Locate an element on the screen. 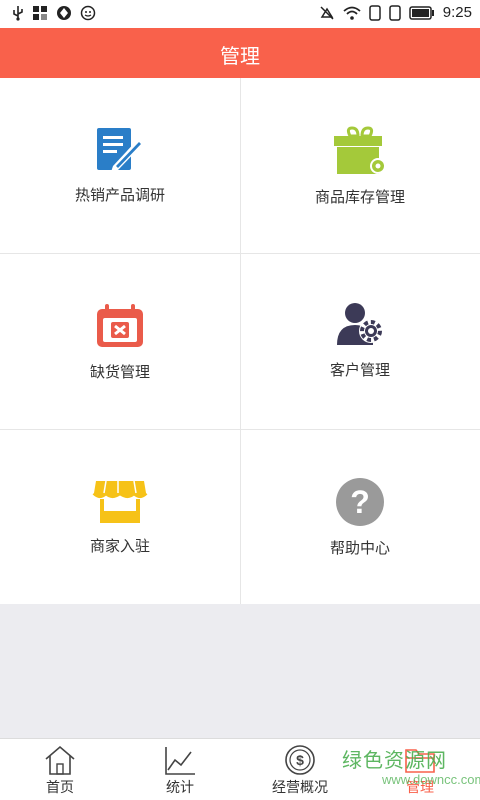 This screenshot has height=800, width=480. tab-management: 管理 is located at coordinates (420, 769).